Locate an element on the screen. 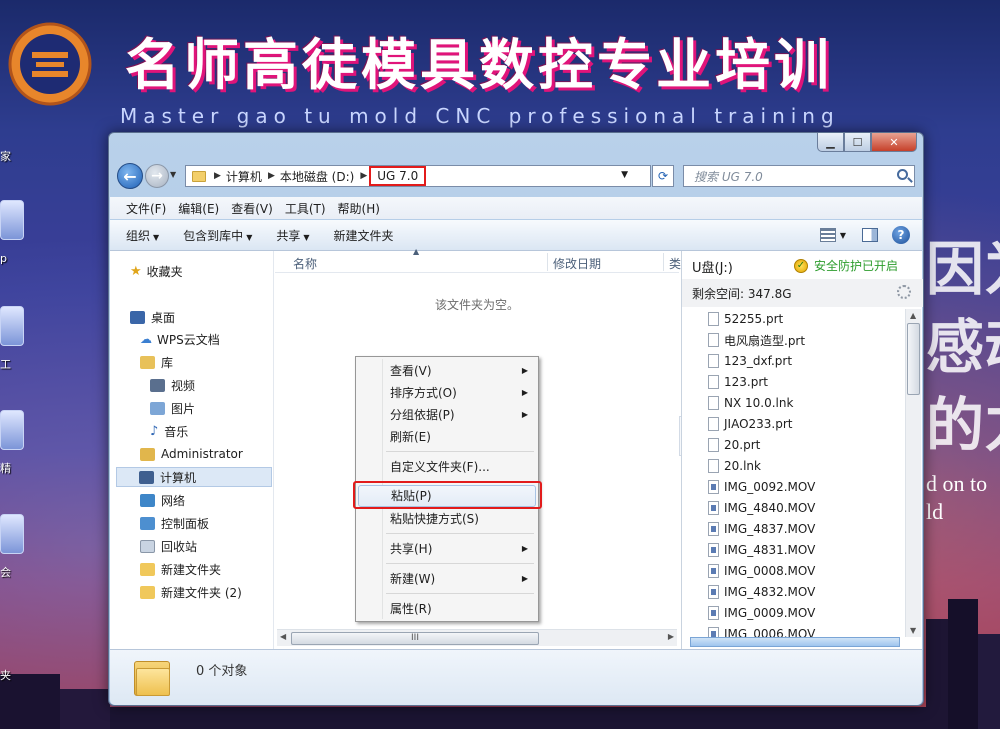 The height and width of the screenshot is (729, 1000). search-icon is located at coordinates (902, 174).